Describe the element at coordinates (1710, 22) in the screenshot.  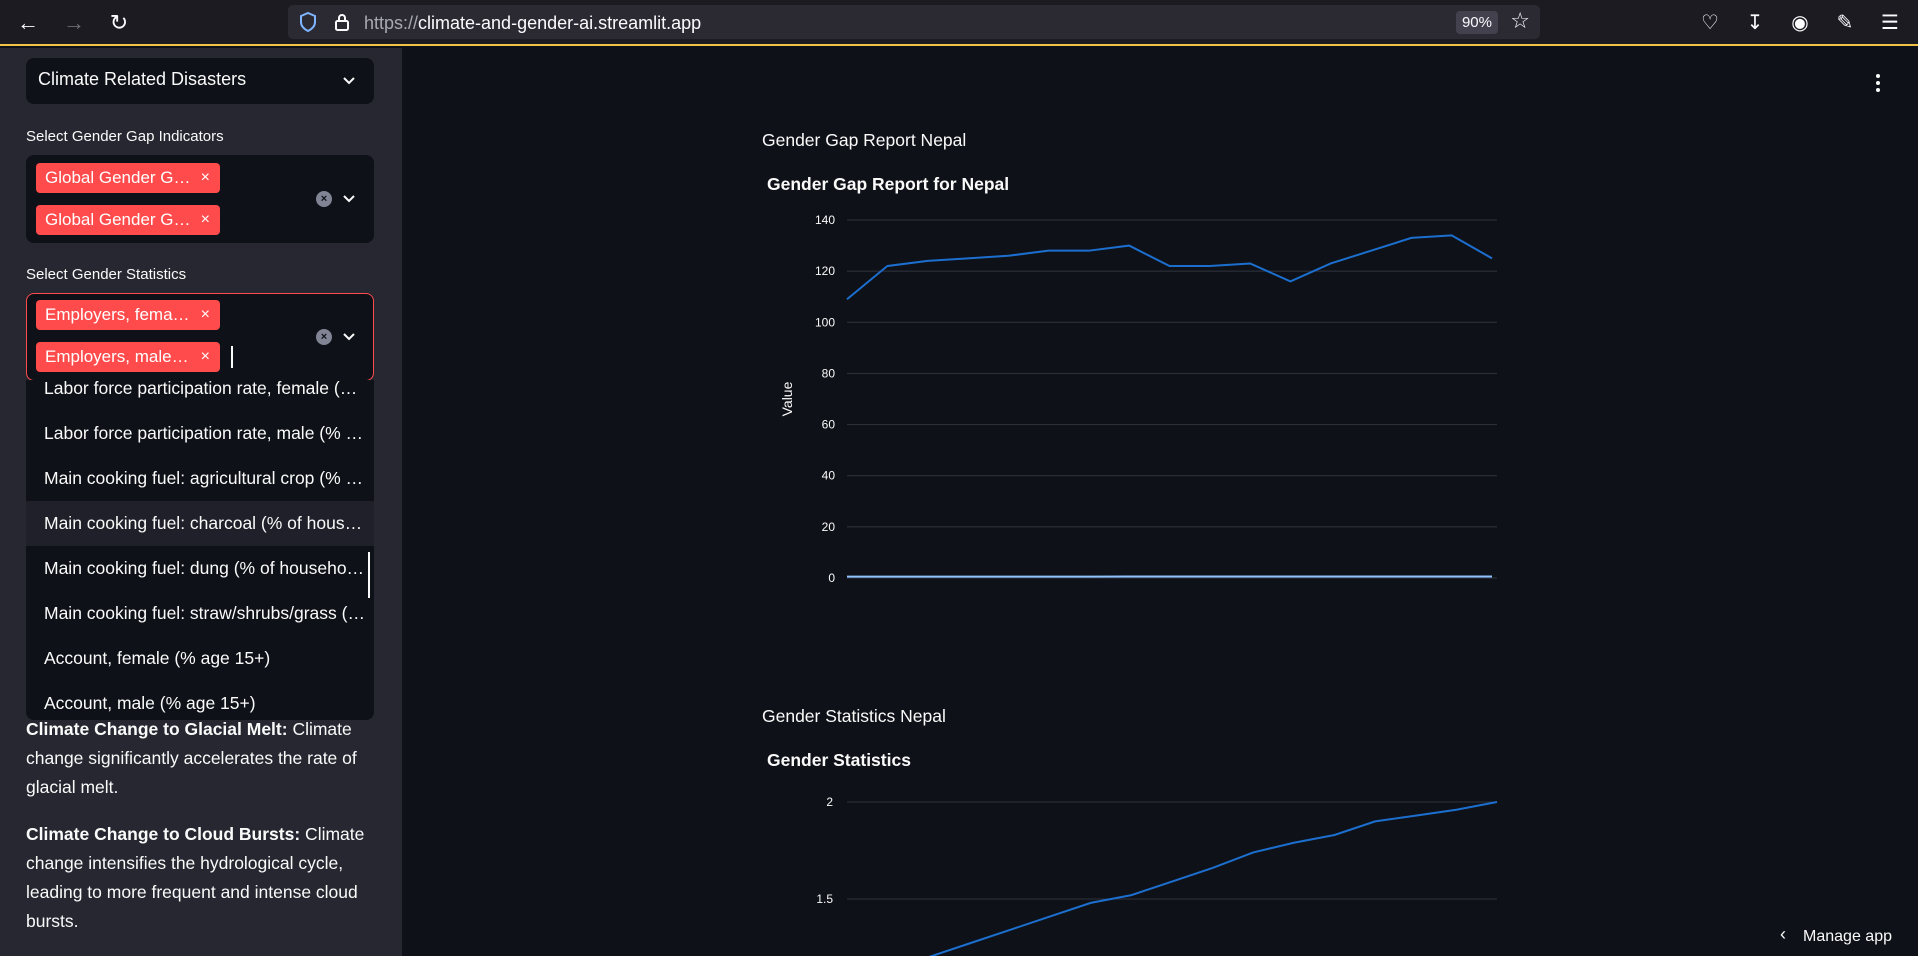
I see `pocket-icon: ♡` at that location.